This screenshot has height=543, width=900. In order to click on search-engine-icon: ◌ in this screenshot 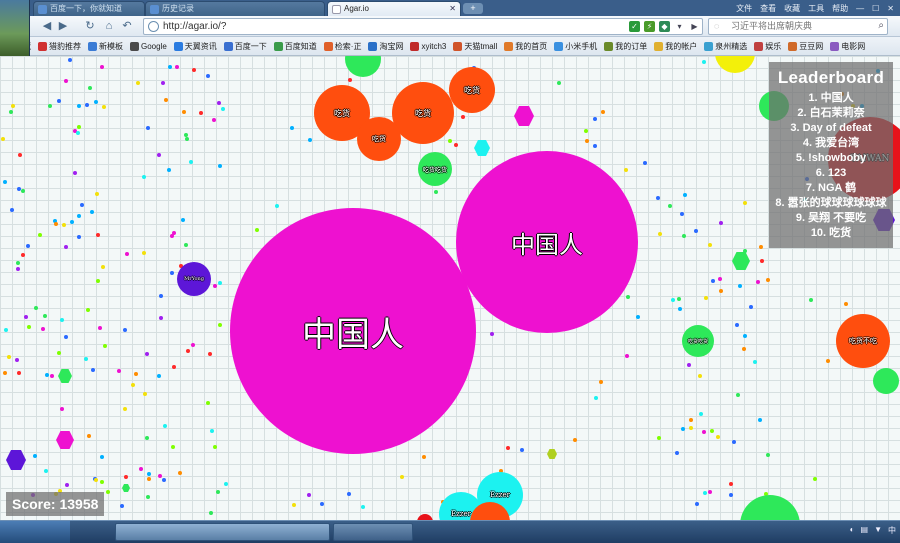, I will do `click(716, 26)`.